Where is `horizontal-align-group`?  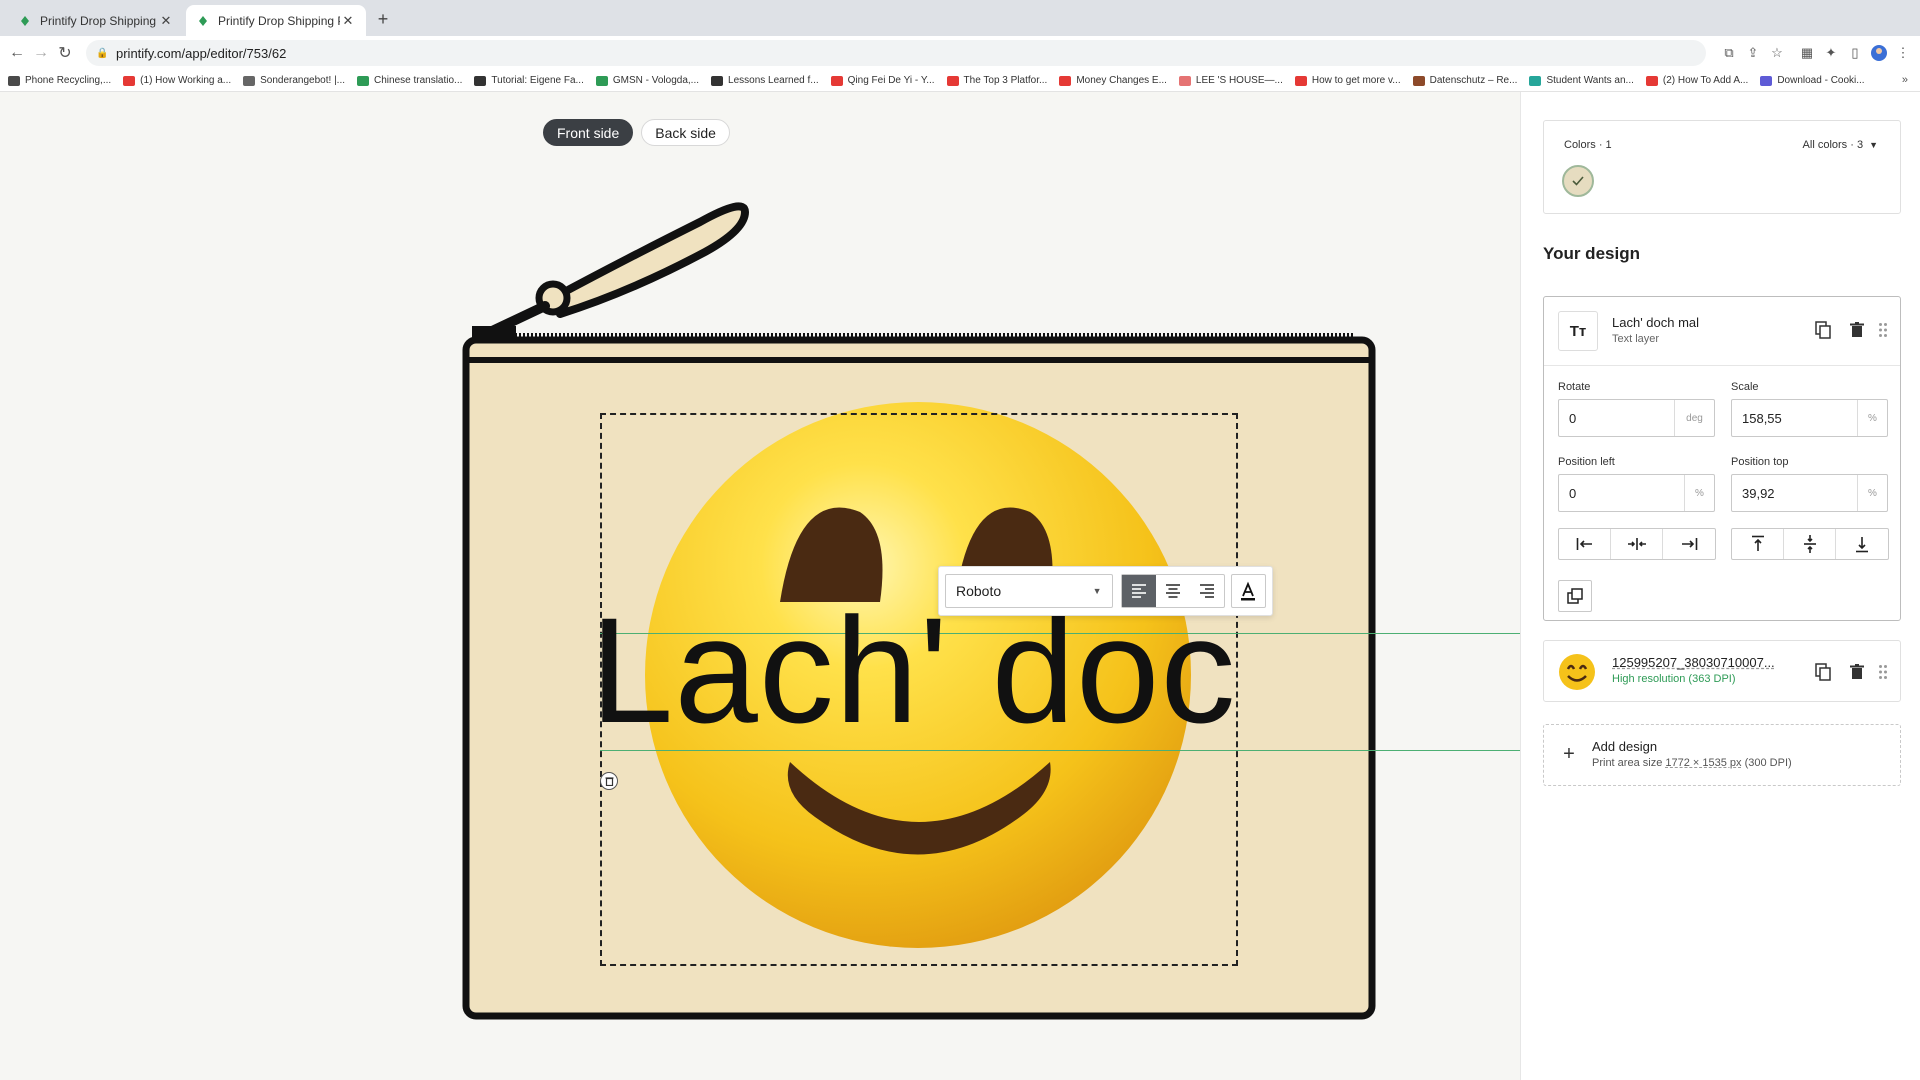
horizontal-align-group is located at coordinates (1637, 544).